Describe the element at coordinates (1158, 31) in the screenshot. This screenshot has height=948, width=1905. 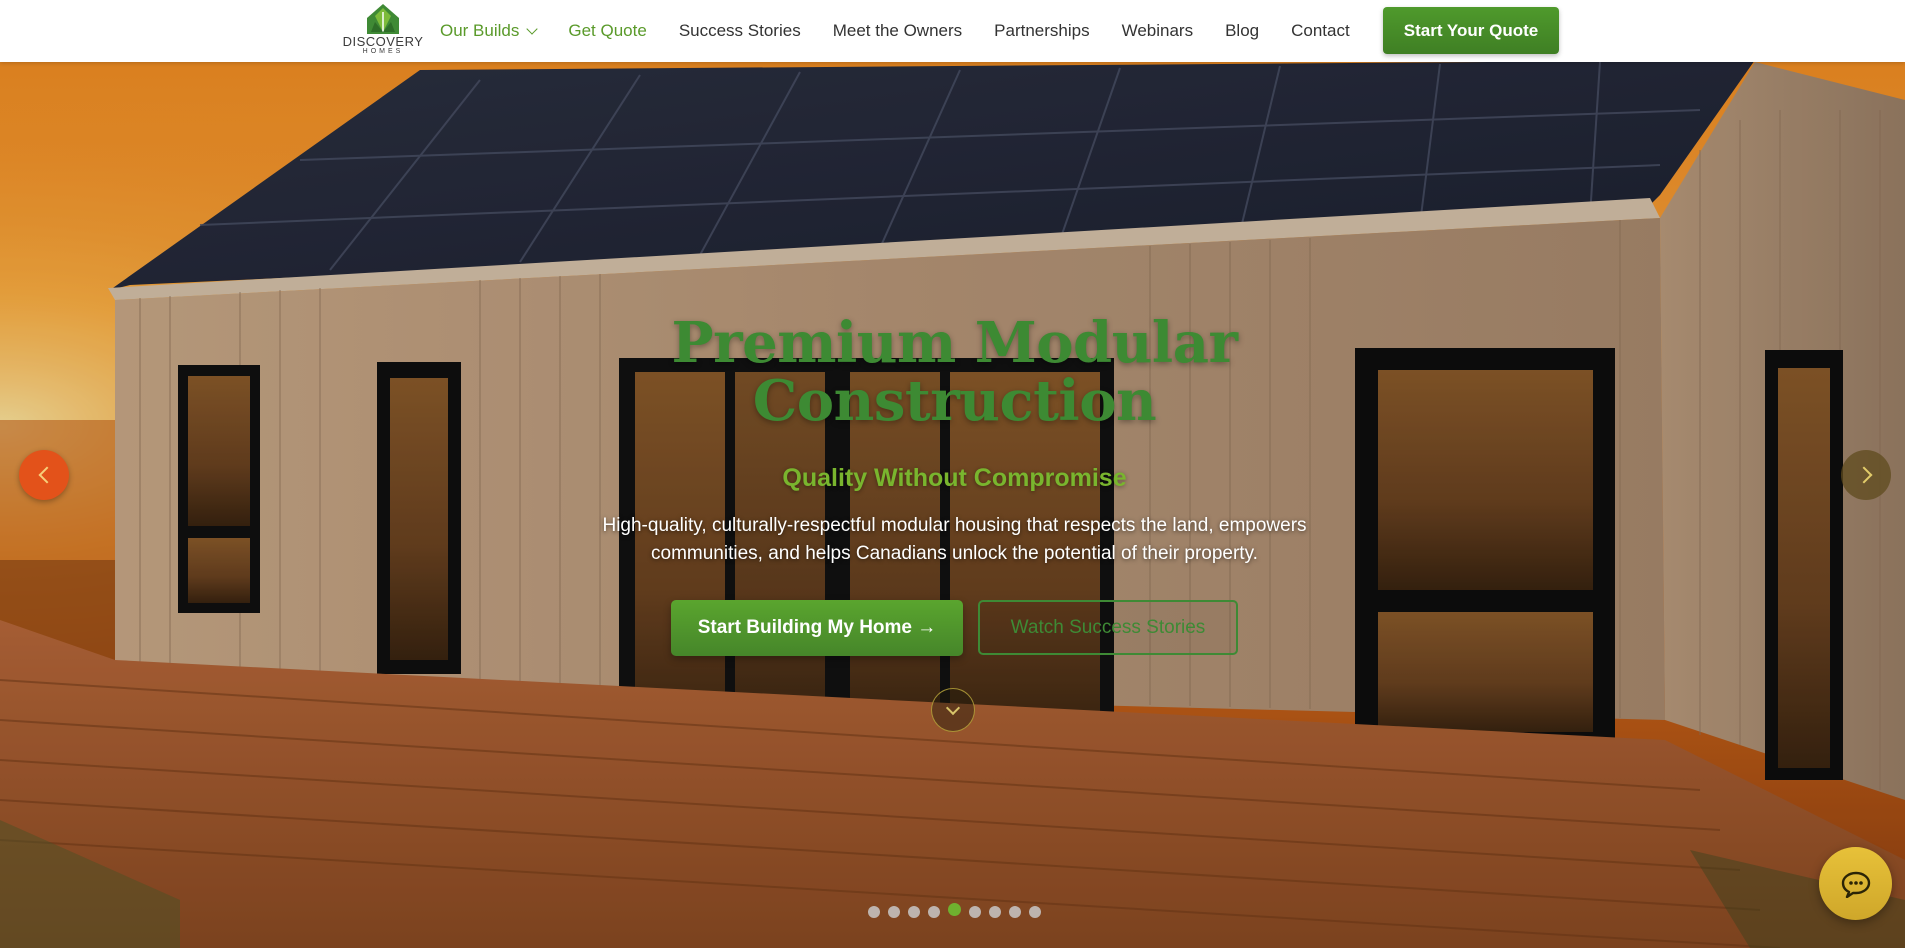
I see `nav-webinars: Webinars` at that location.